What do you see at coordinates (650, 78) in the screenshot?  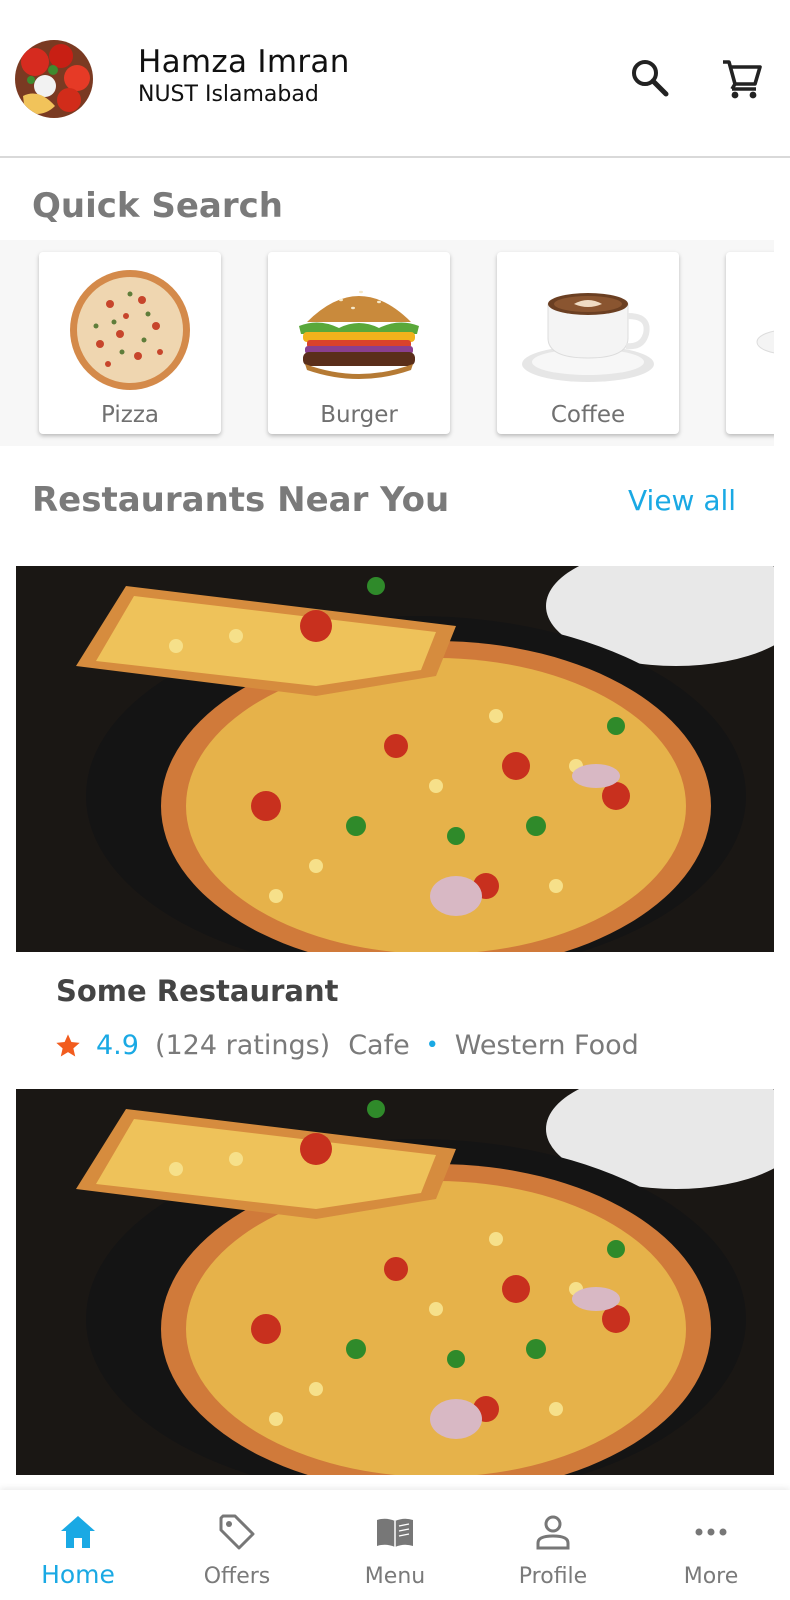 I see `search-icon` at bounding box center [650, 78].